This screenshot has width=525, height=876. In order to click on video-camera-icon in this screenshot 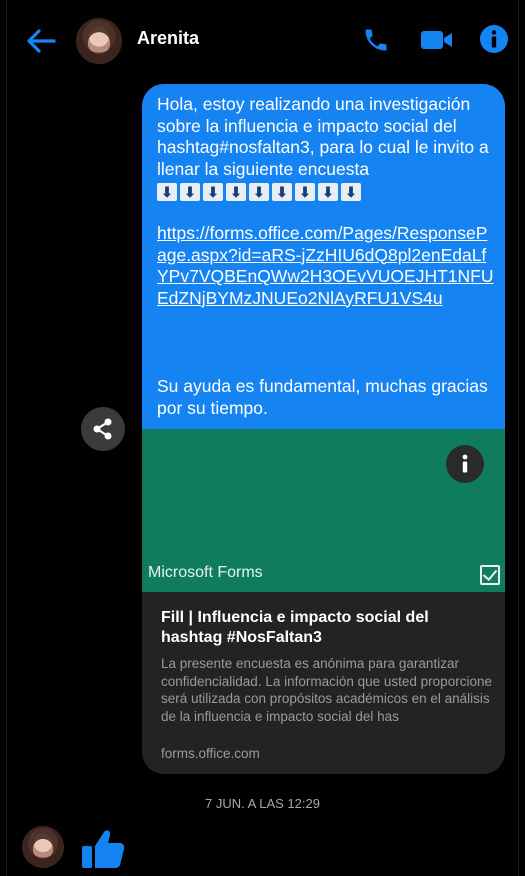, I will do `click(437, 40)`.